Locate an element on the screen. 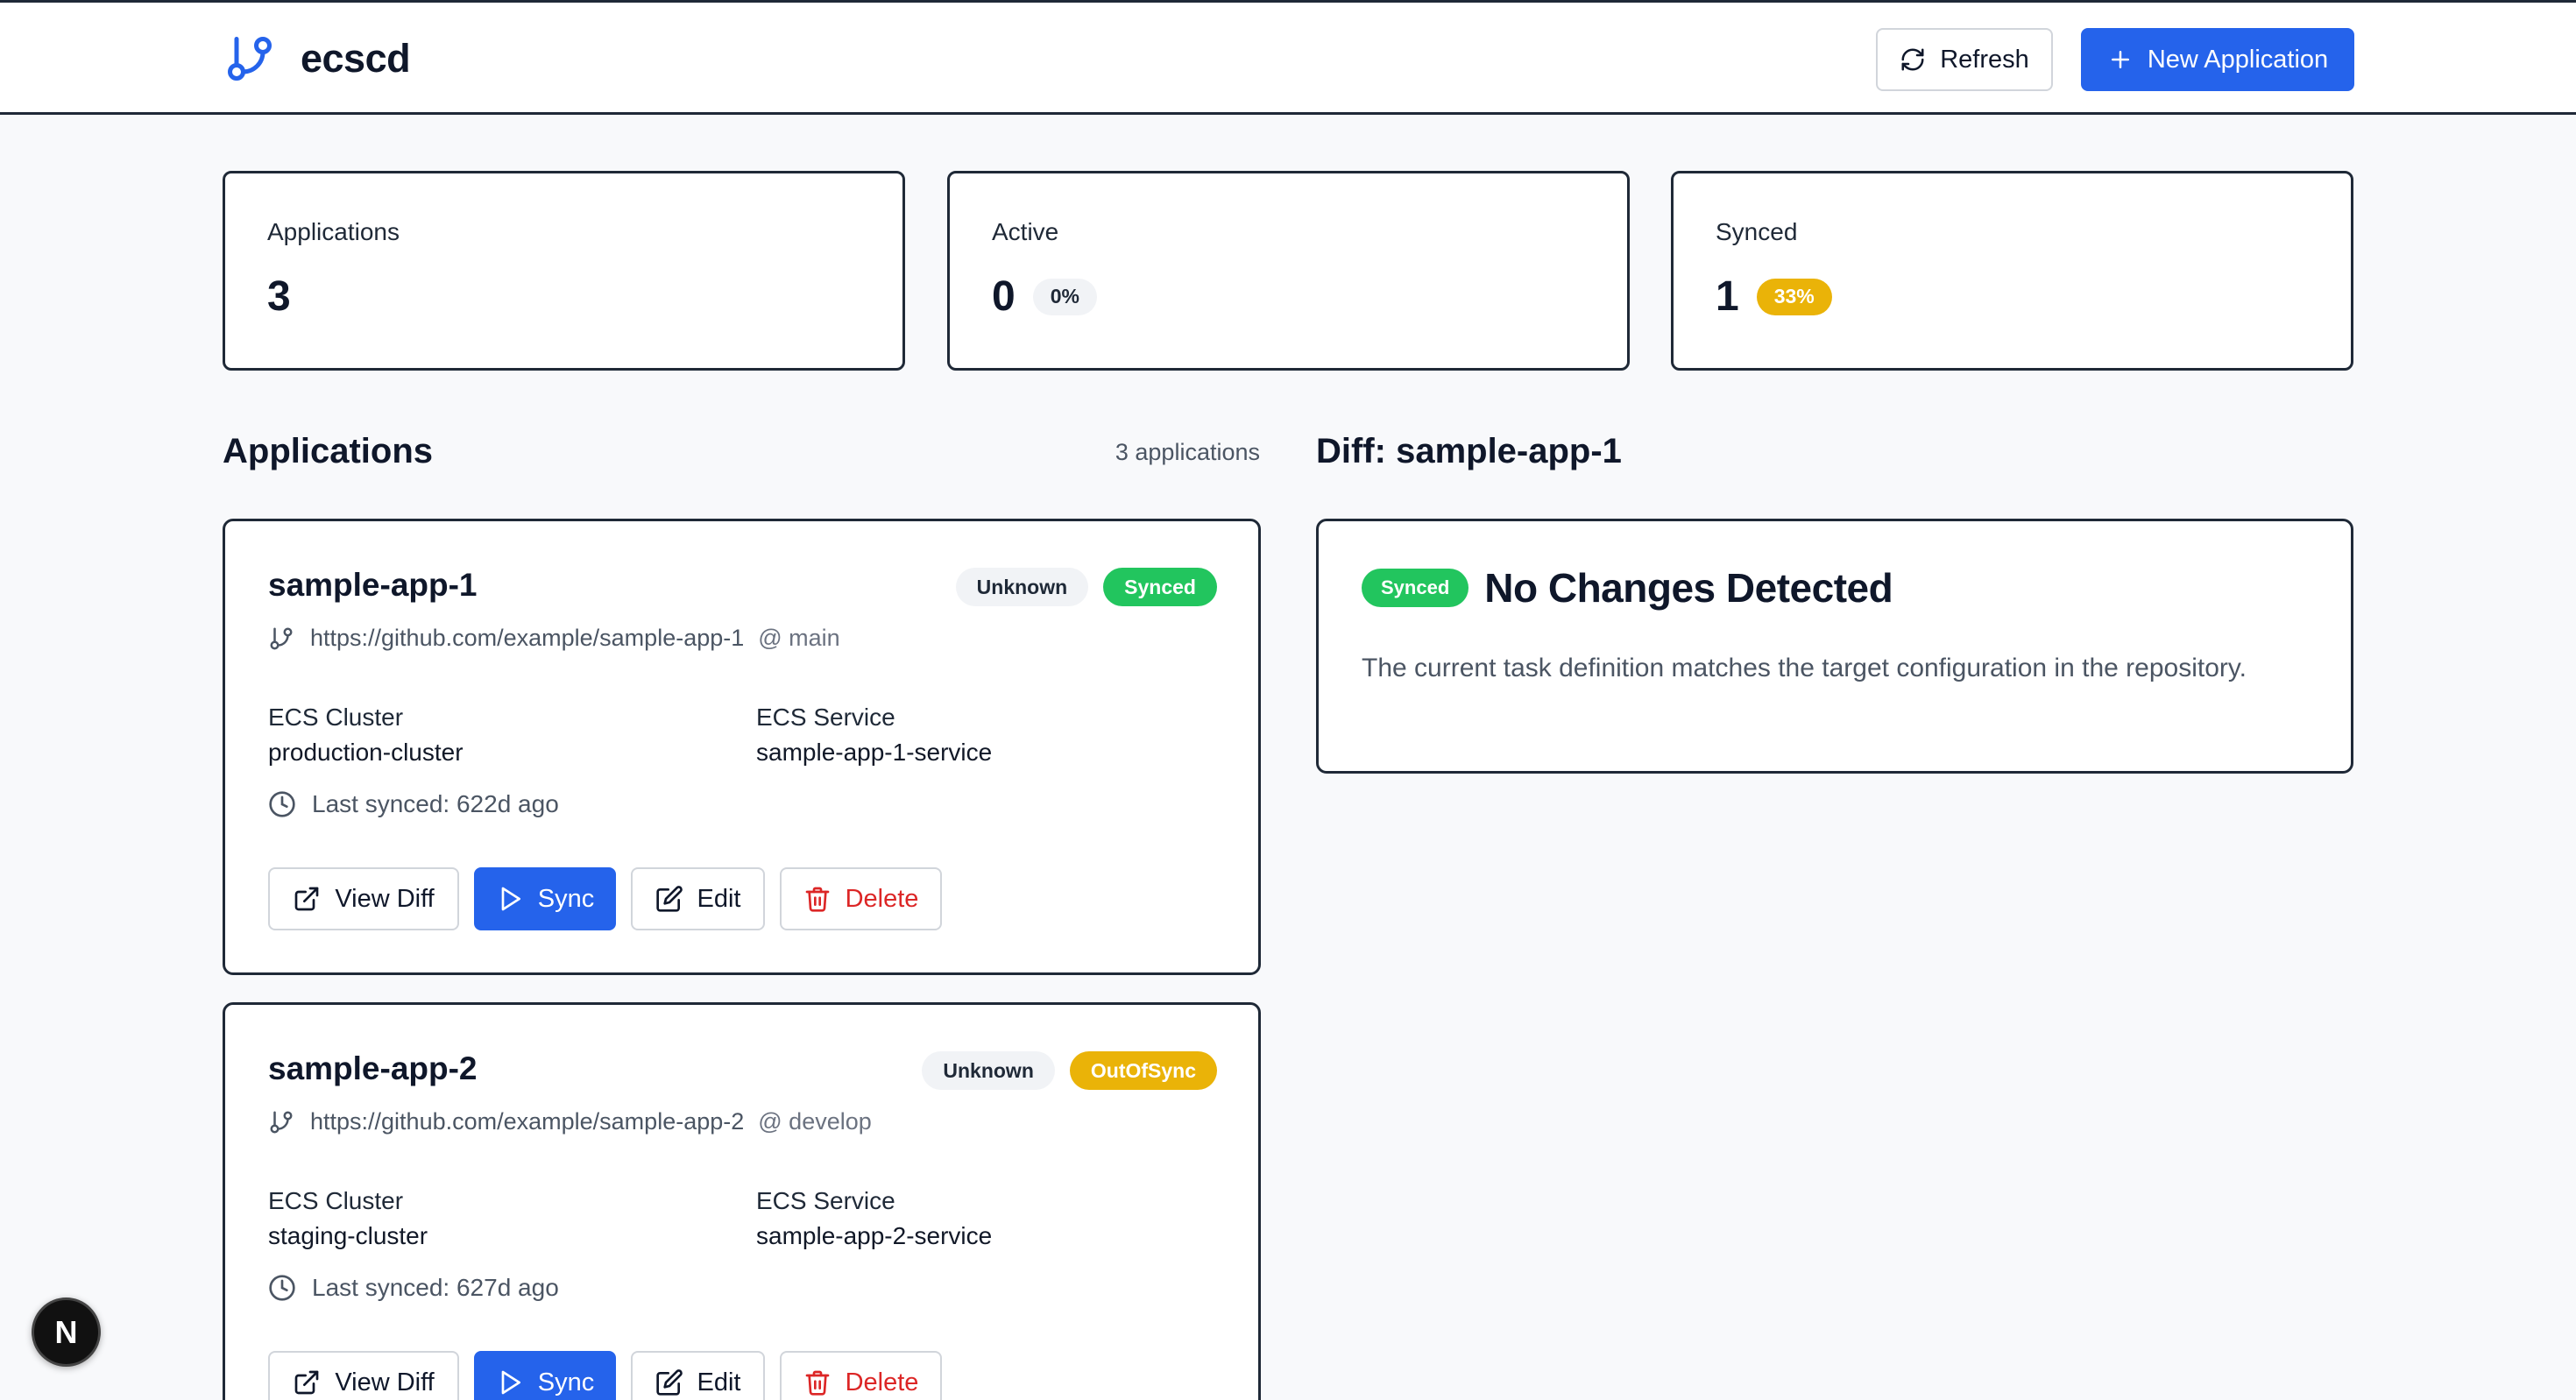 This screenshot has height=1400, width=2576. last-synced: Last synced: 627d ago is located at coordinates (413, 1288).